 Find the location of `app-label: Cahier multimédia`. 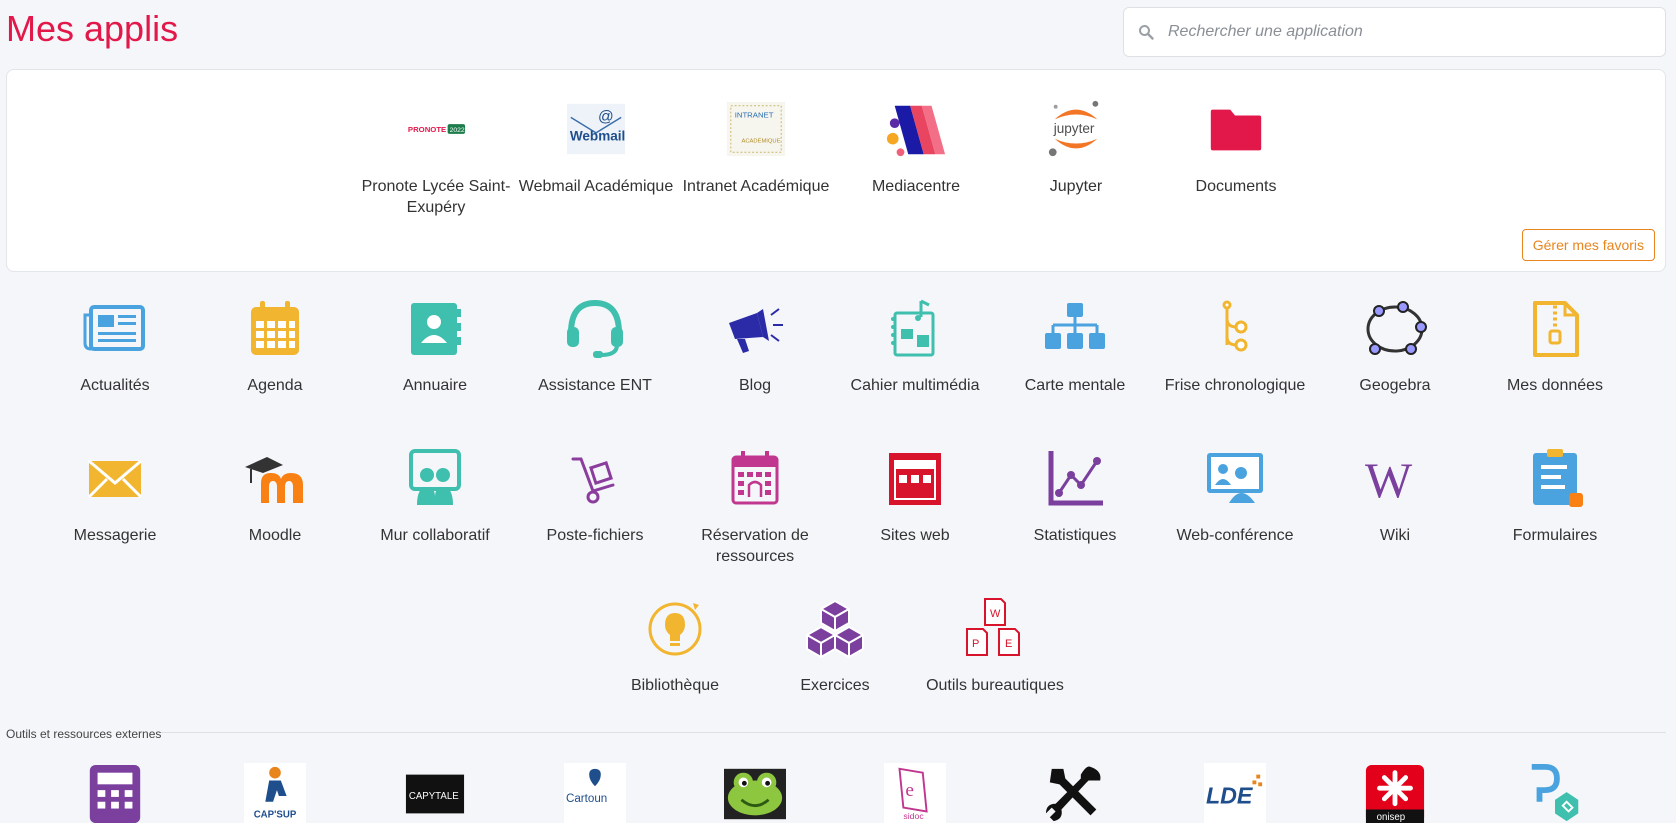

app-label: Cahier multimédia is located at coordinates (915, 385).